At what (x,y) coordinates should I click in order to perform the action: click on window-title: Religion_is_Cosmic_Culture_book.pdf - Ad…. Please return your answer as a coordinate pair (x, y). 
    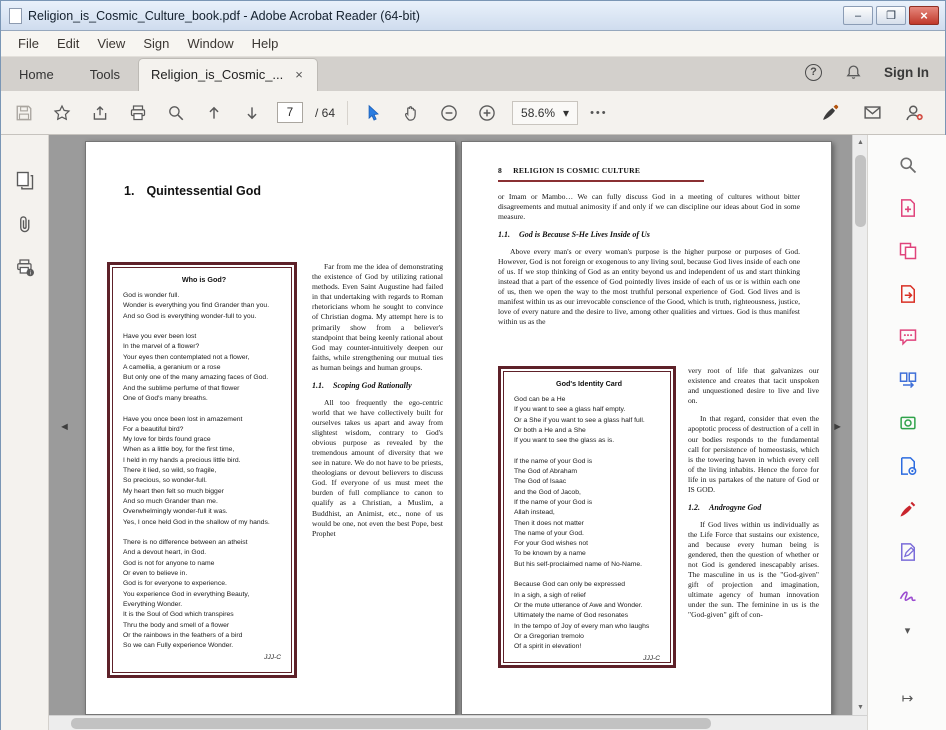
    Looking at the image, I should click on (224, 15).